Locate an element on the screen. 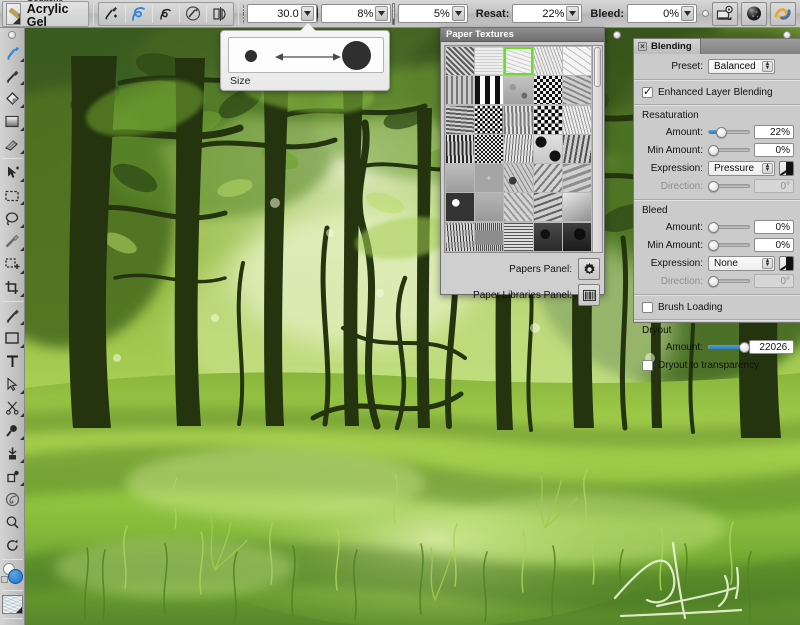 The image size is (800, 625). brush-size-field: 30.0 is located at coordinates (281, 13).